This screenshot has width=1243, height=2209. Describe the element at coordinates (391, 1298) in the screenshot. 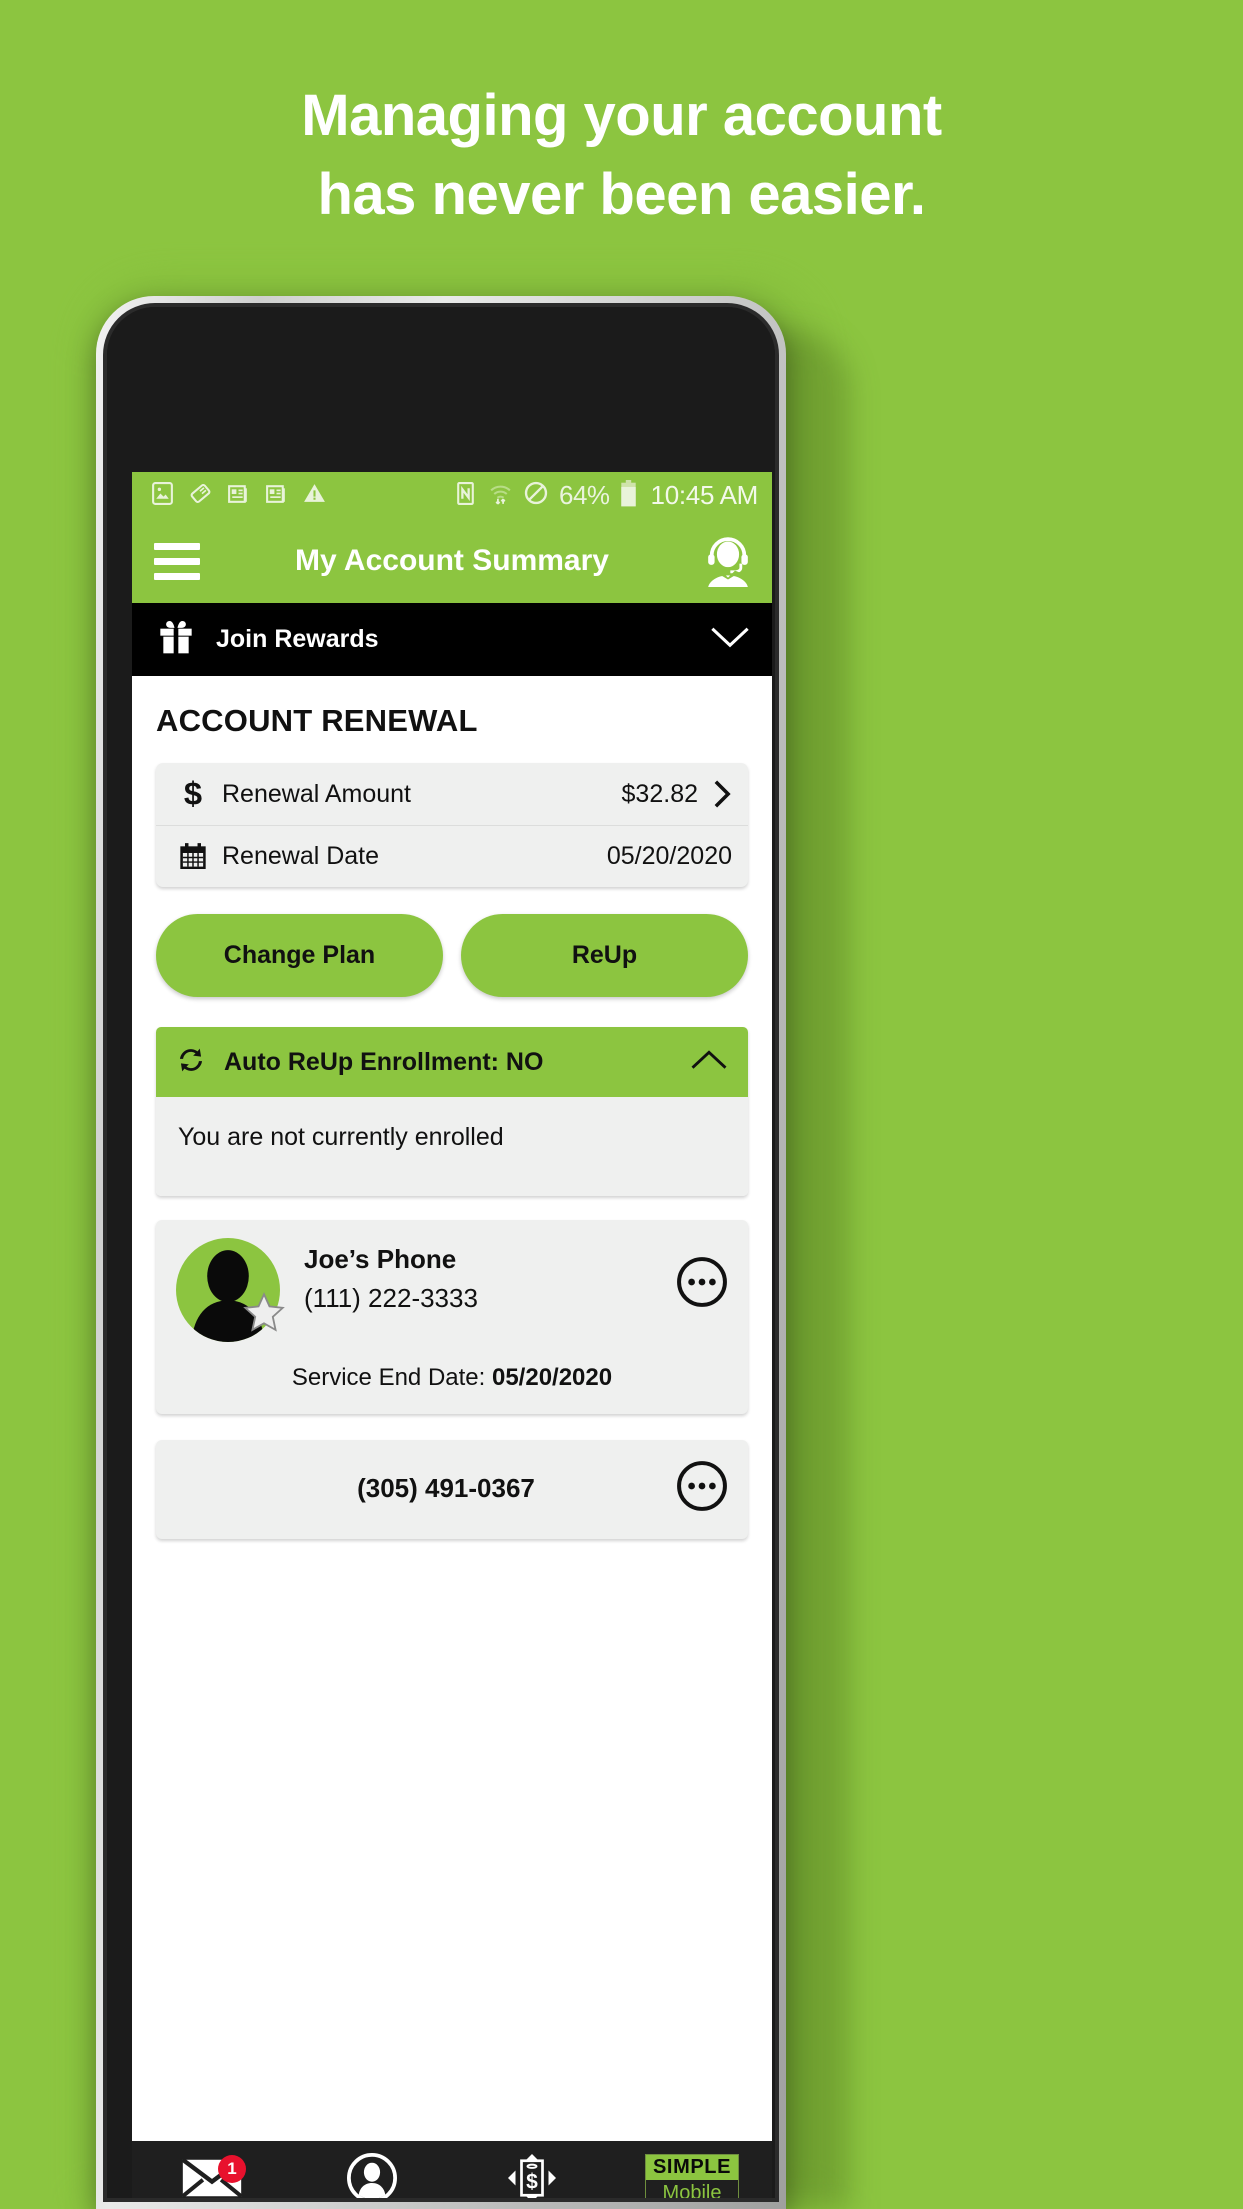

I see `line-number: (111) 222-3333` at that location.